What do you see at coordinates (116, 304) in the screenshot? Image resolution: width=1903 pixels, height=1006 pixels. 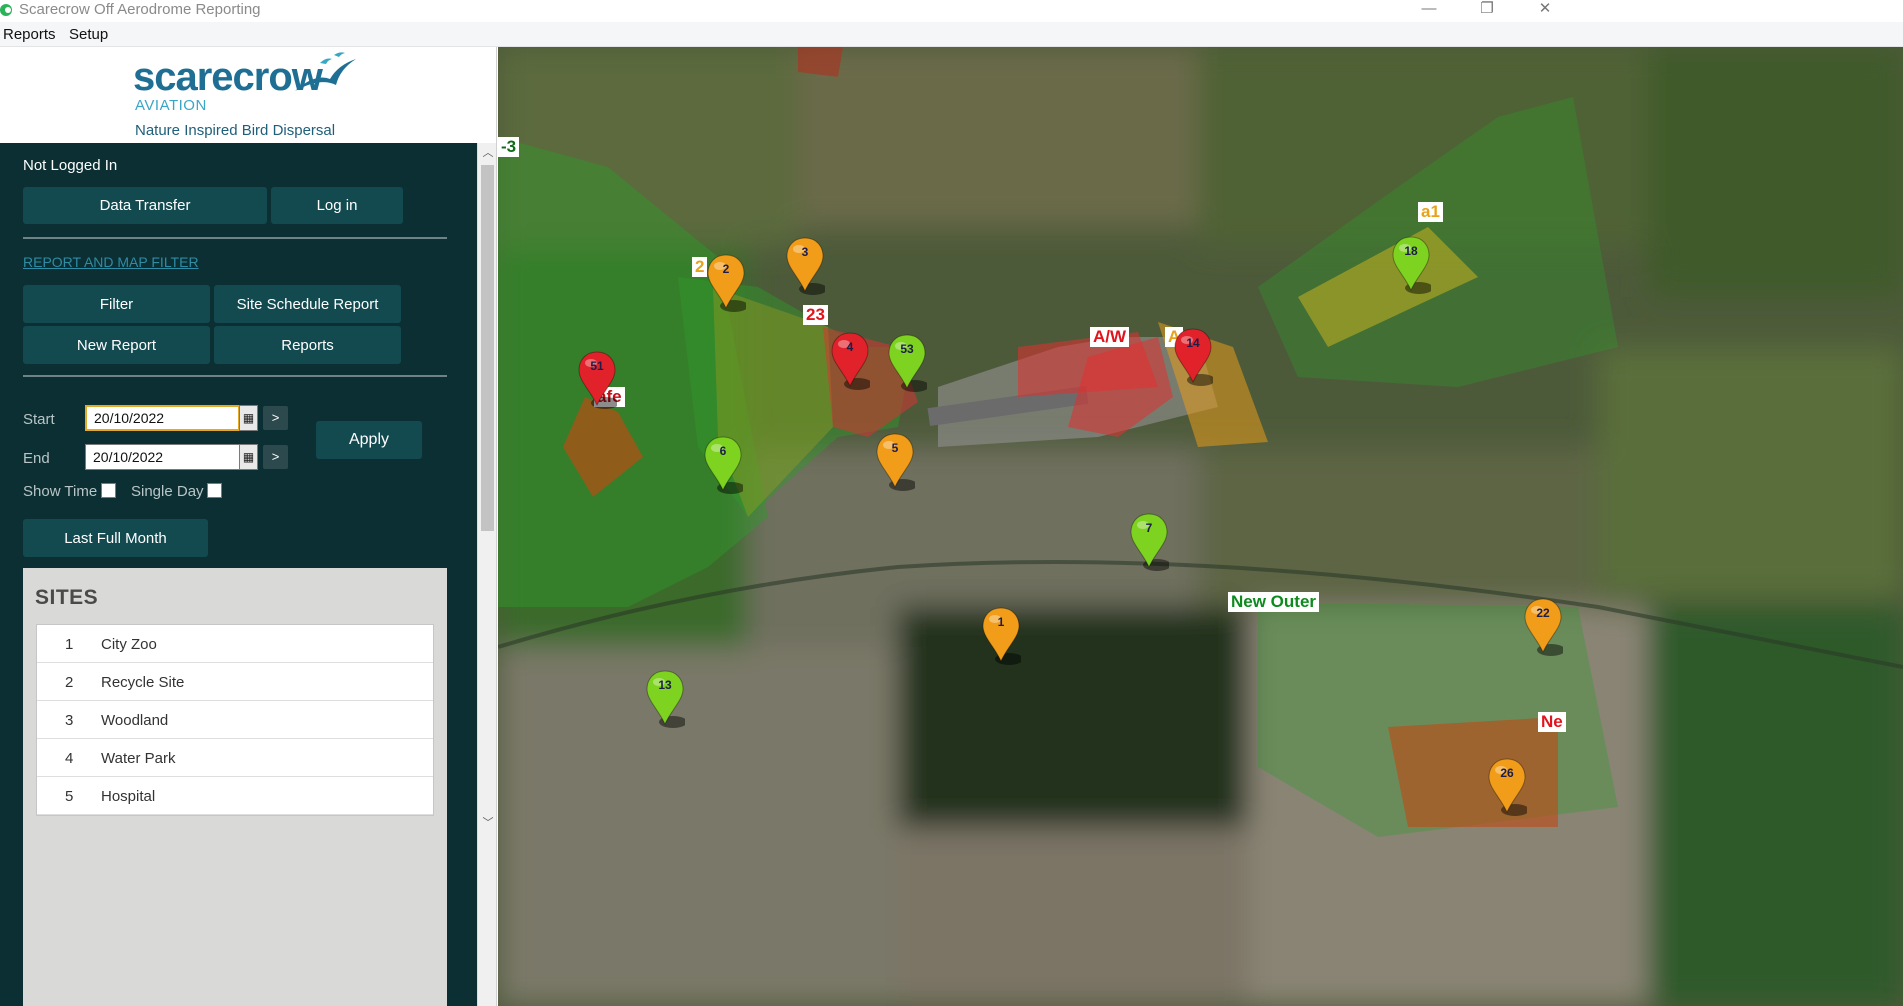 I see `filter-button: Filter` at bounding box center [116, 304].